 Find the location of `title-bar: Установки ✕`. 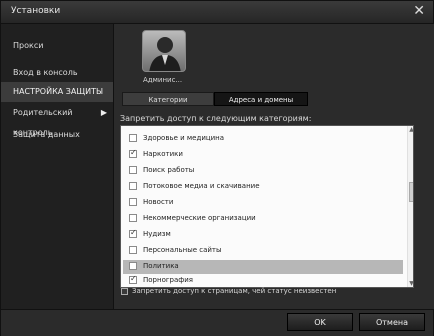

title-bar: Установки ✕ is located at coordinates (217, 12).